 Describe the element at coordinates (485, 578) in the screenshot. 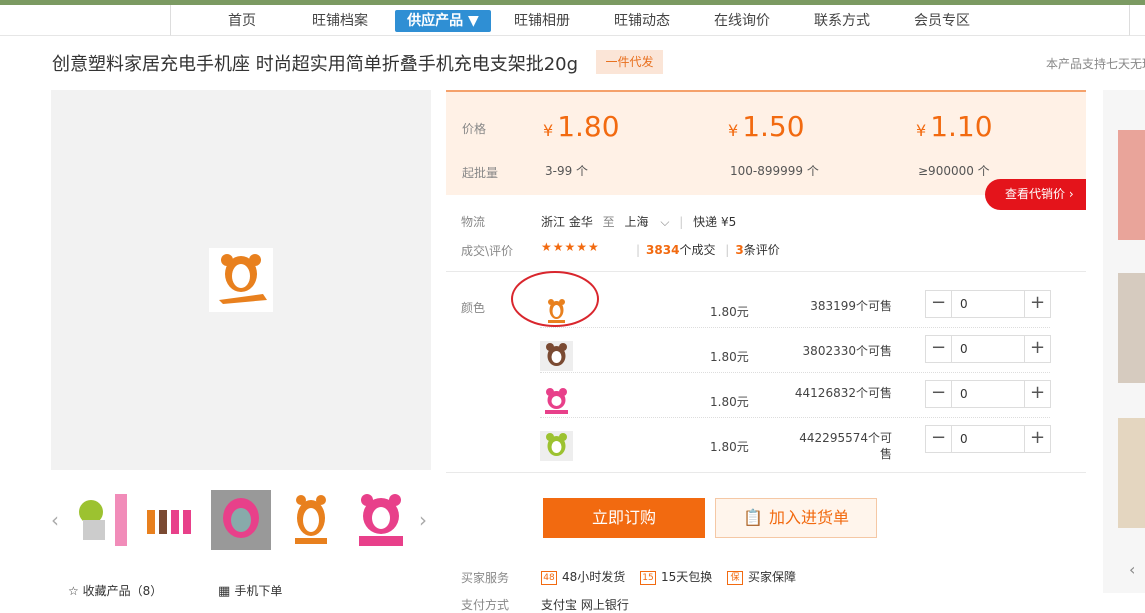

I see `buyer-services-label: 买家服务` at that location.